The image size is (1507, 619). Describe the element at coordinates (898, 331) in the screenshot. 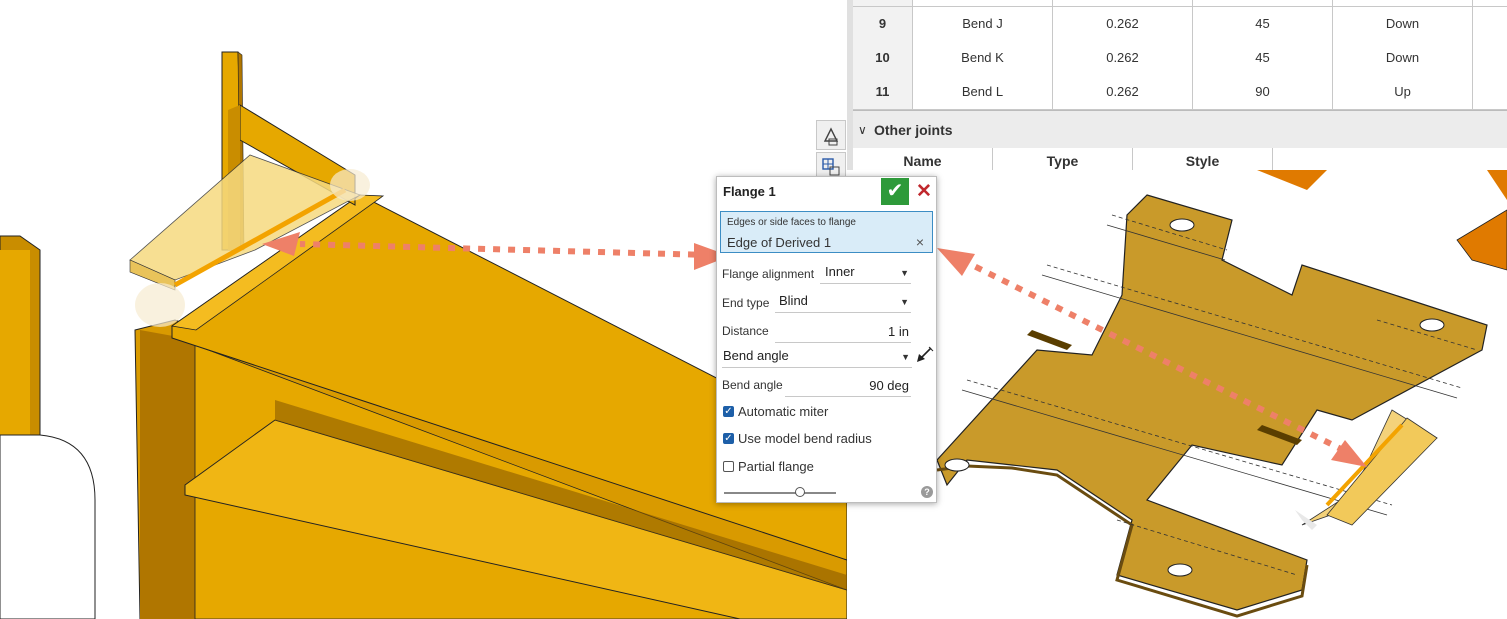

I see `distance-value: 1 in` at that location.